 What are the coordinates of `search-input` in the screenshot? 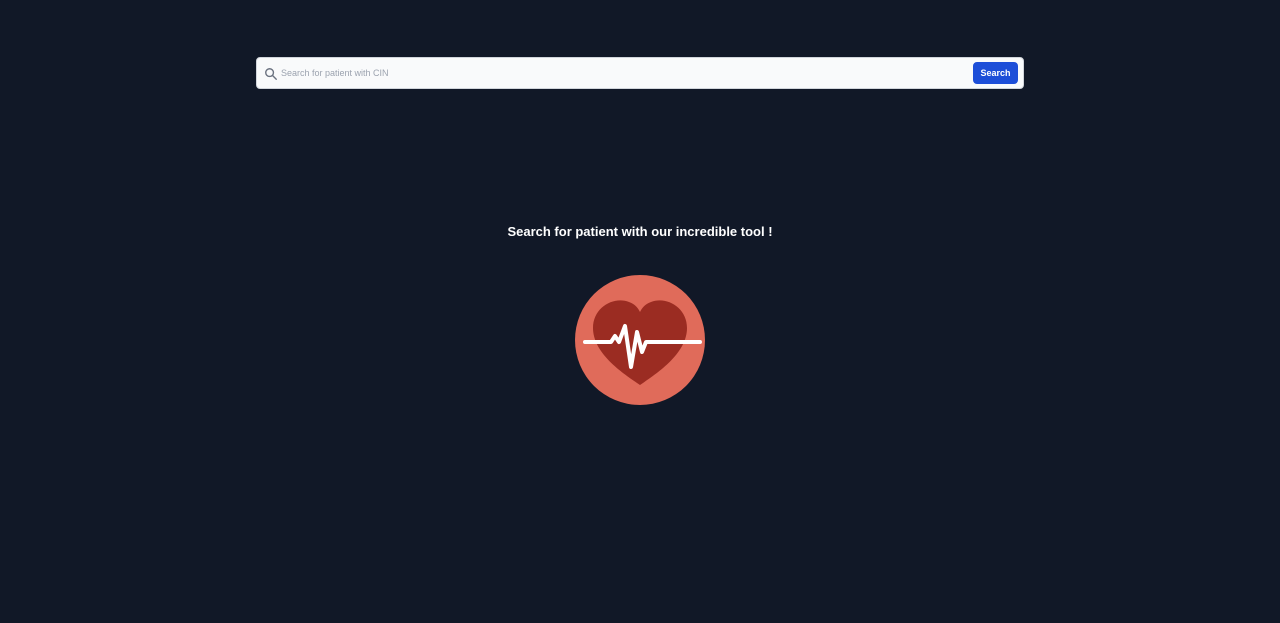 It's located at (626, 73).